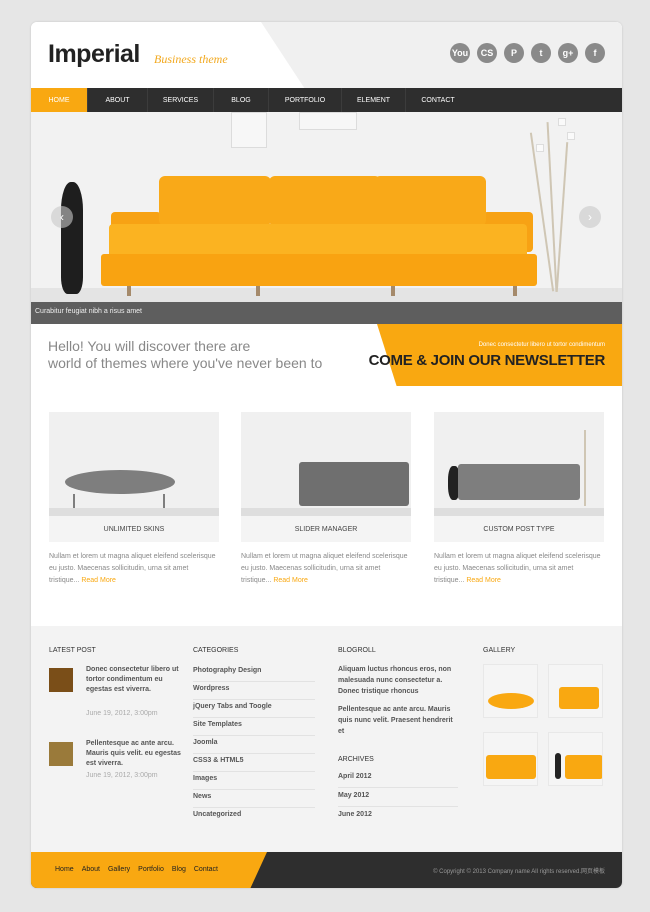 The width and height of the screenshot is (650, 912). What do you see at coordinates (94, 54) in the screenshot?
I see `logo: Imperial` at bounding box center [94, 54].